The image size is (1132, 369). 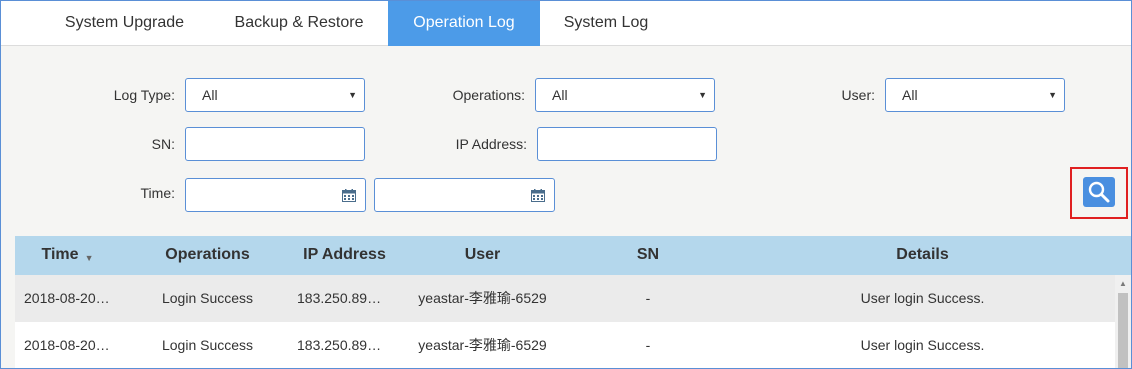 I want to click on time-start-input, so click(x=275, y=195).